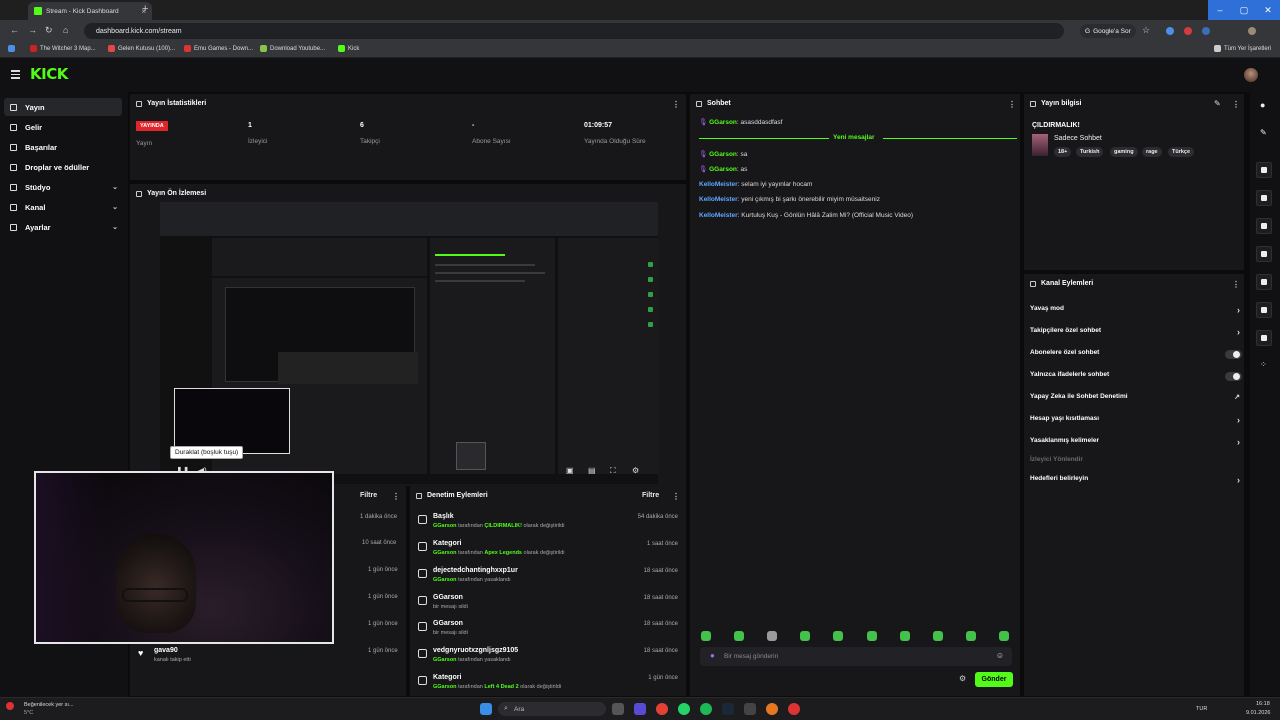 This screenshot has width=1280, height=720. Describe the element at coordinates (63, 147) in the screenshot. I see `sidebar-item-basarilar: Başarılar` at that location.